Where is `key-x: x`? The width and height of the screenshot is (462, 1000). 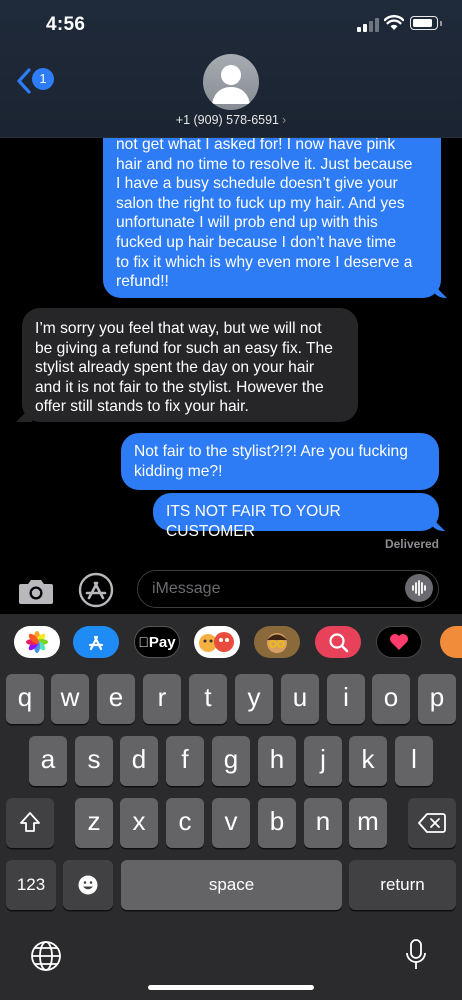
key-x: x is located at coordinates (139, 823).